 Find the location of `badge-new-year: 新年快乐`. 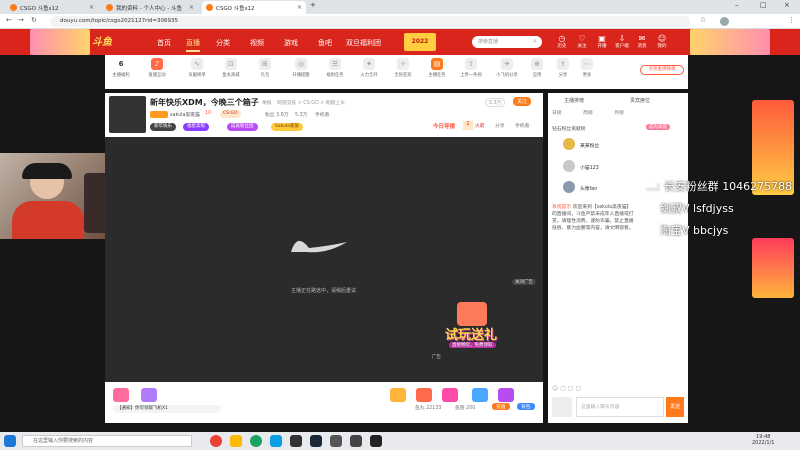

badge-new-year: 新年快乐 is located at coordinates (163, 127).